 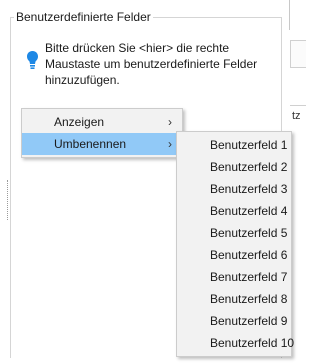 I want to click on submenu-item-benutzerfeld-7: Benutzerfeld 7, so click(x=234, y=277).